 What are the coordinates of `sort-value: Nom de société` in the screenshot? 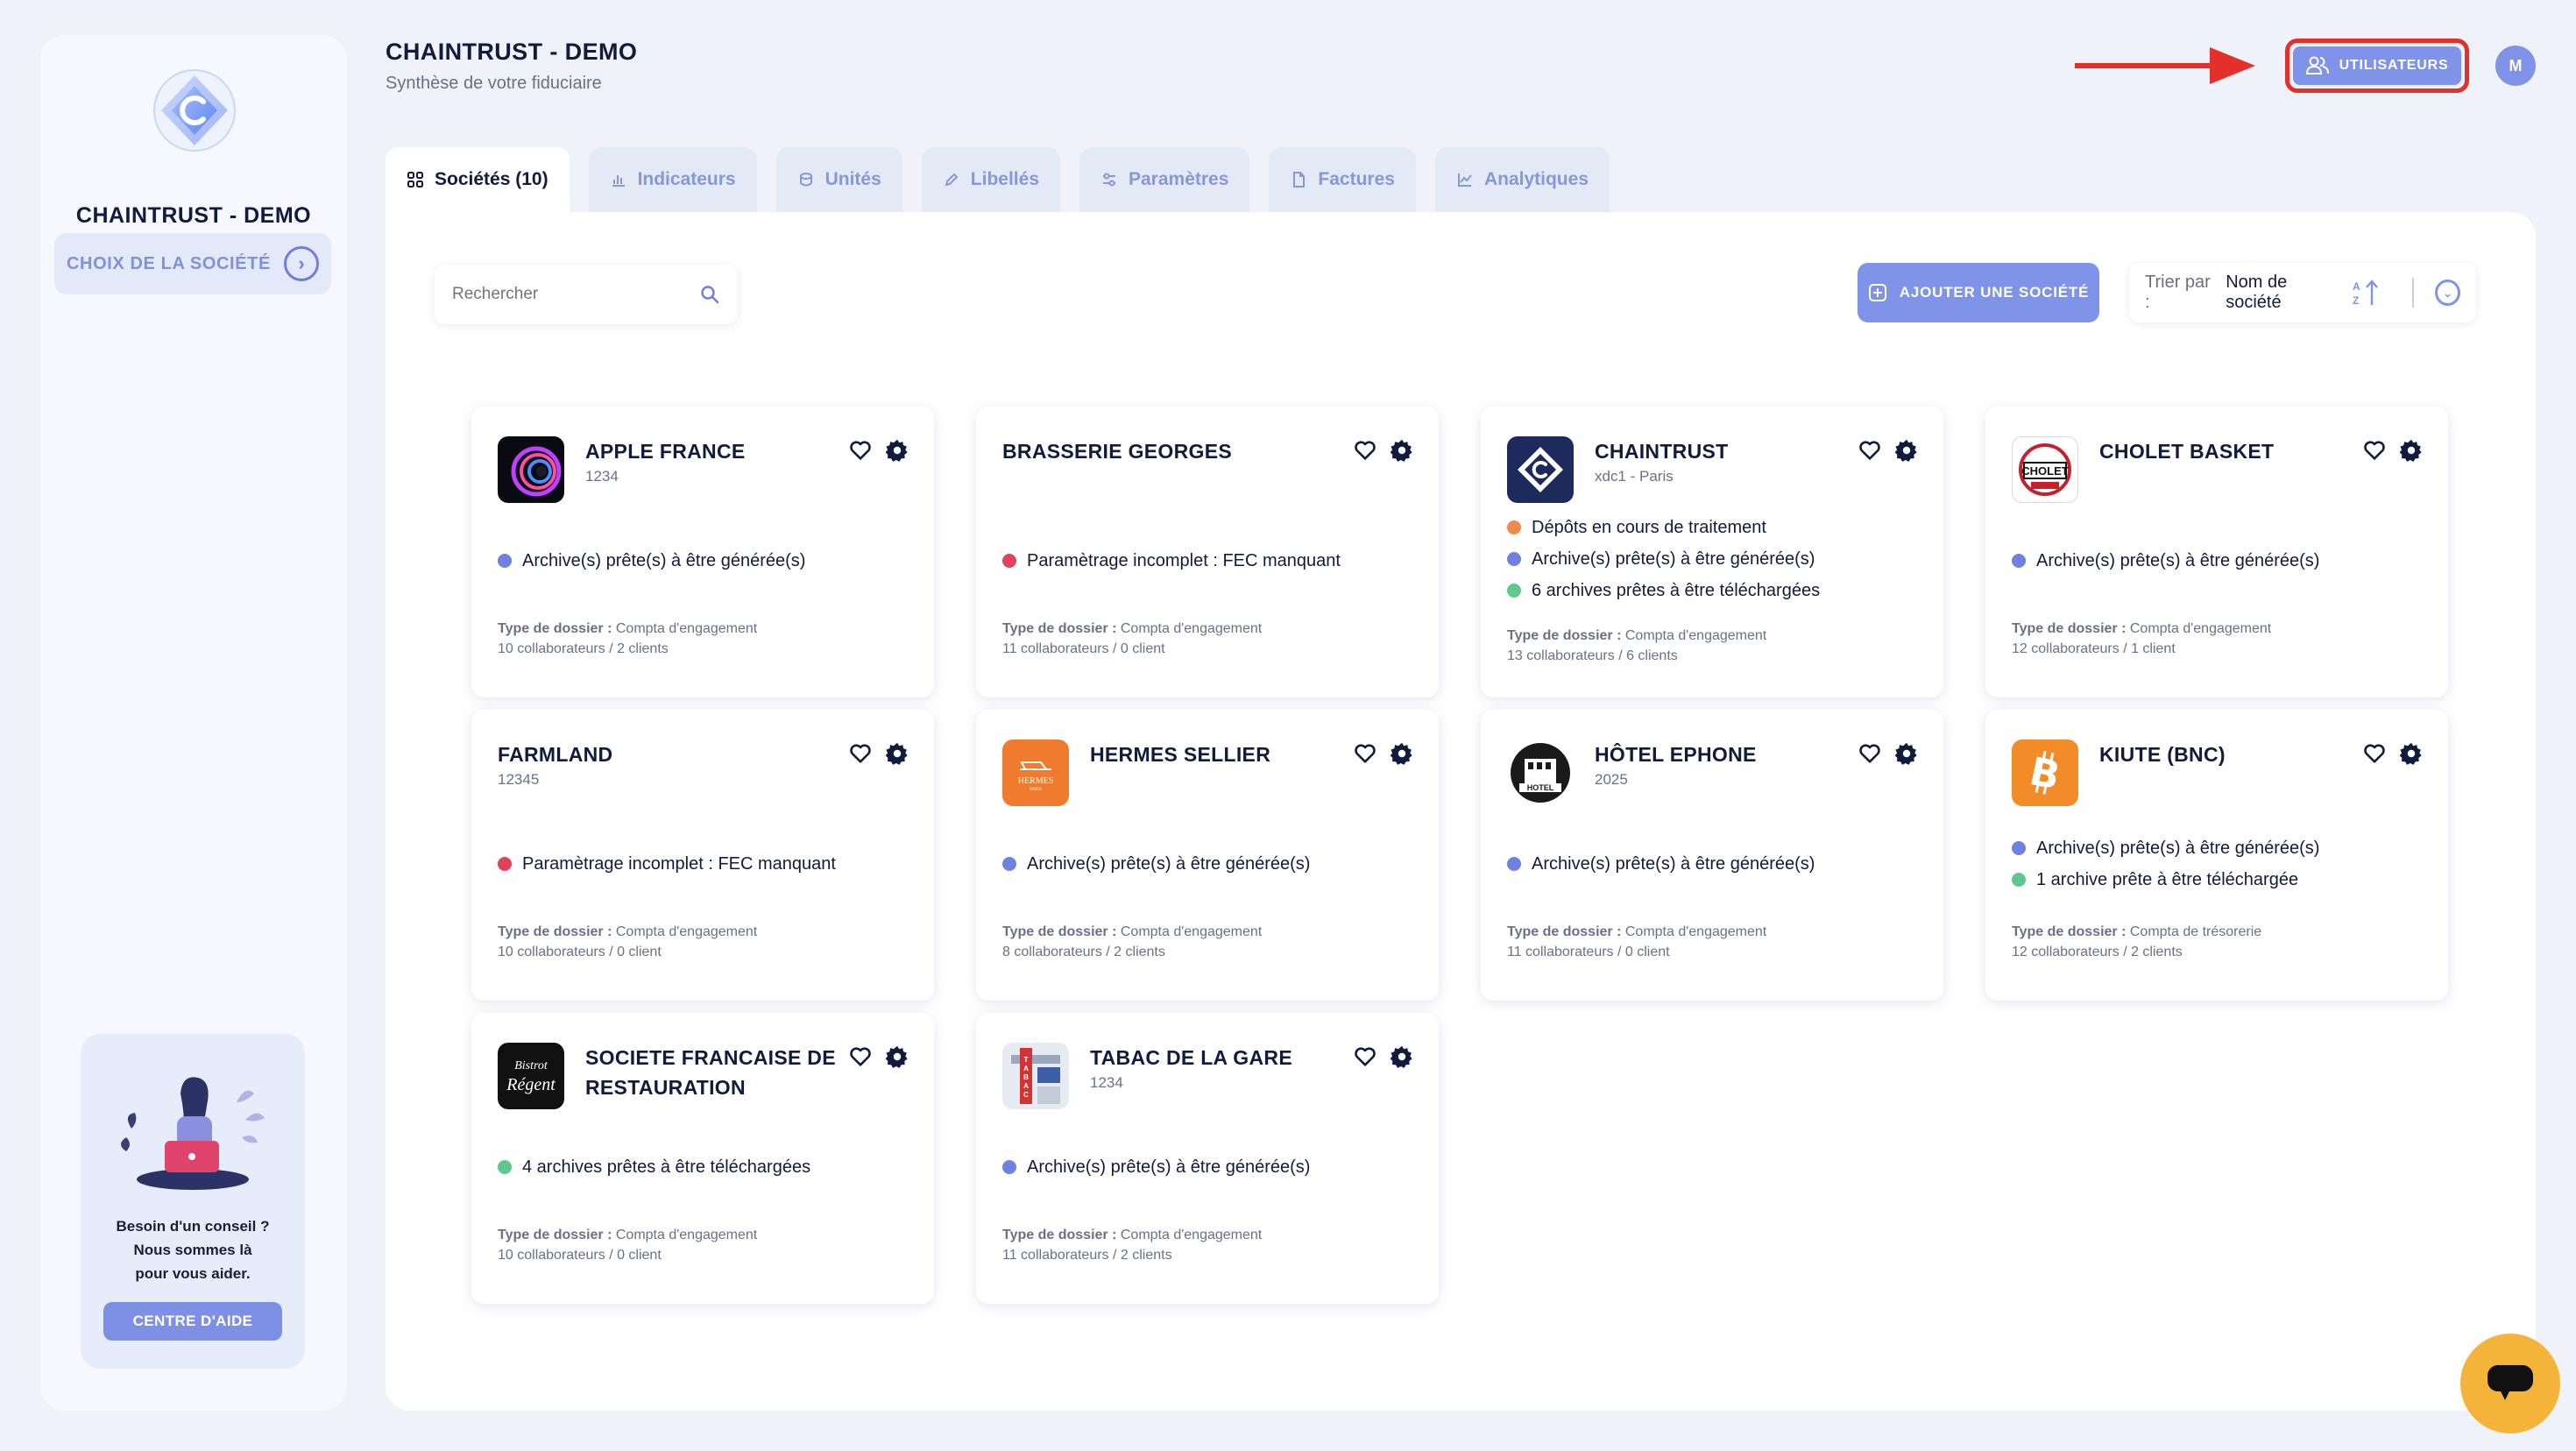 It's located at (2284, 293).